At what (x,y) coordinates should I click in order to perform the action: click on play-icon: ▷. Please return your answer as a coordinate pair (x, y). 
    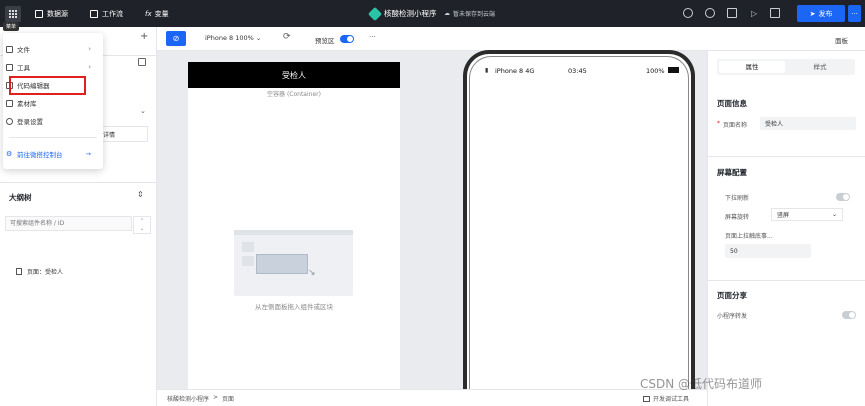
    Looking at the image, I should click on (754, 13).